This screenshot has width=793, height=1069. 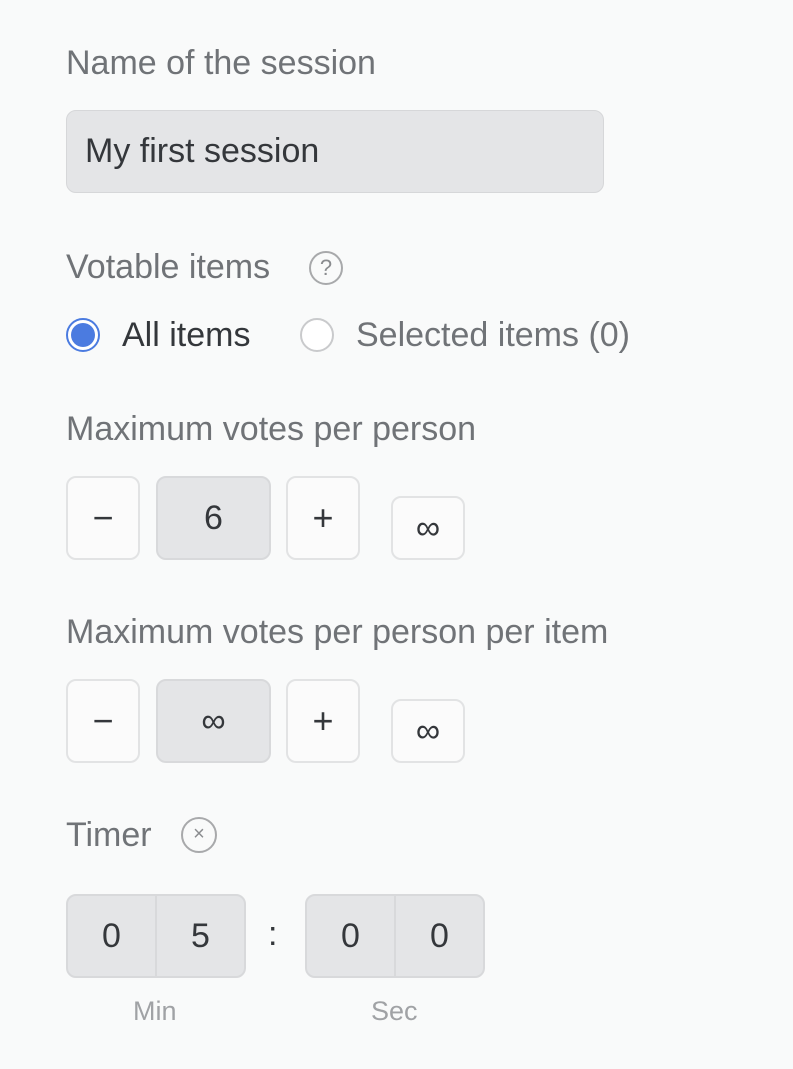 What do you see at coordinates (199, 835) in the screenshot?
I see `timer-clear-icon: ×` at bounding box center [199, 835].